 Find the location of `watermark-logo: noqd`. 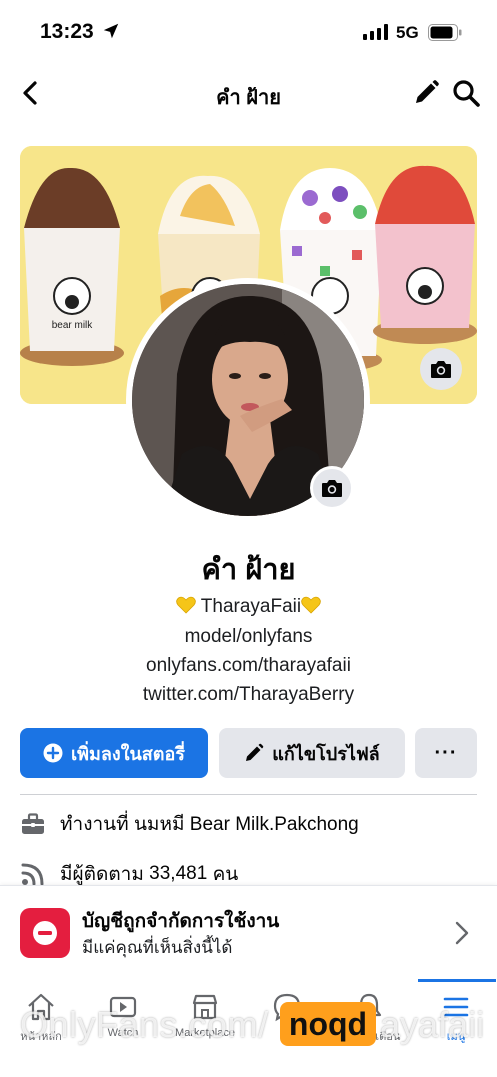

watermark-logo: noqd is located at coordinates (328, 1024).